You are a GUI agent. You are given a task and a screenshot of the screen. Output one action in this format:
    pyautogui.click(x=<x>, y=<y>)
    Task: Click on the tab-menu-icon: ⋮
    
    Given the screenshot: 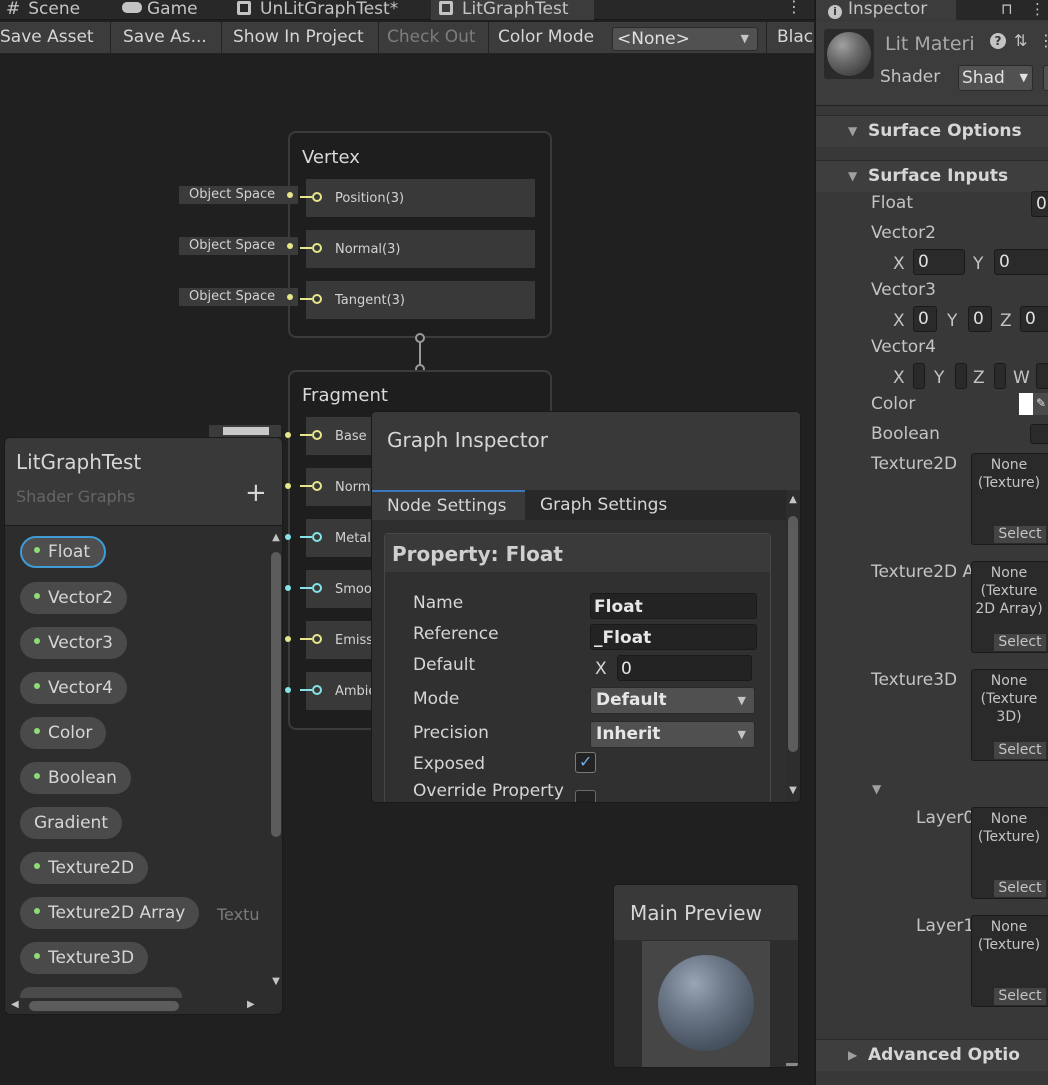 What is the action you would take?
    pyautogui.click(x=794, y=10)
    